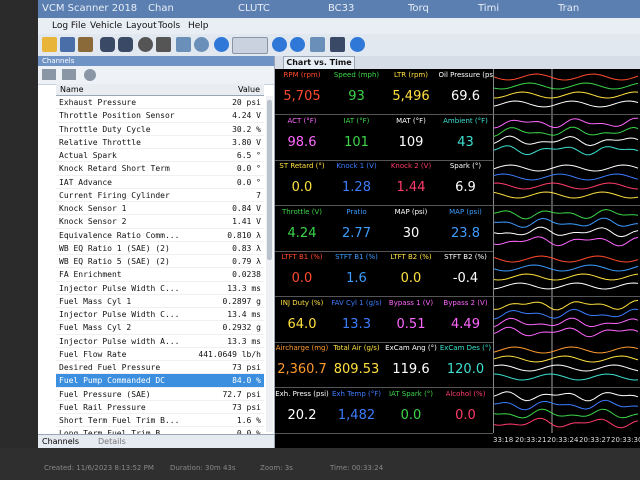 The height and width of the screenshot is (480, 640). Describe the element at coordinates (169, 26) in the screenshot. I see `menu-tools: Tools` at that location.